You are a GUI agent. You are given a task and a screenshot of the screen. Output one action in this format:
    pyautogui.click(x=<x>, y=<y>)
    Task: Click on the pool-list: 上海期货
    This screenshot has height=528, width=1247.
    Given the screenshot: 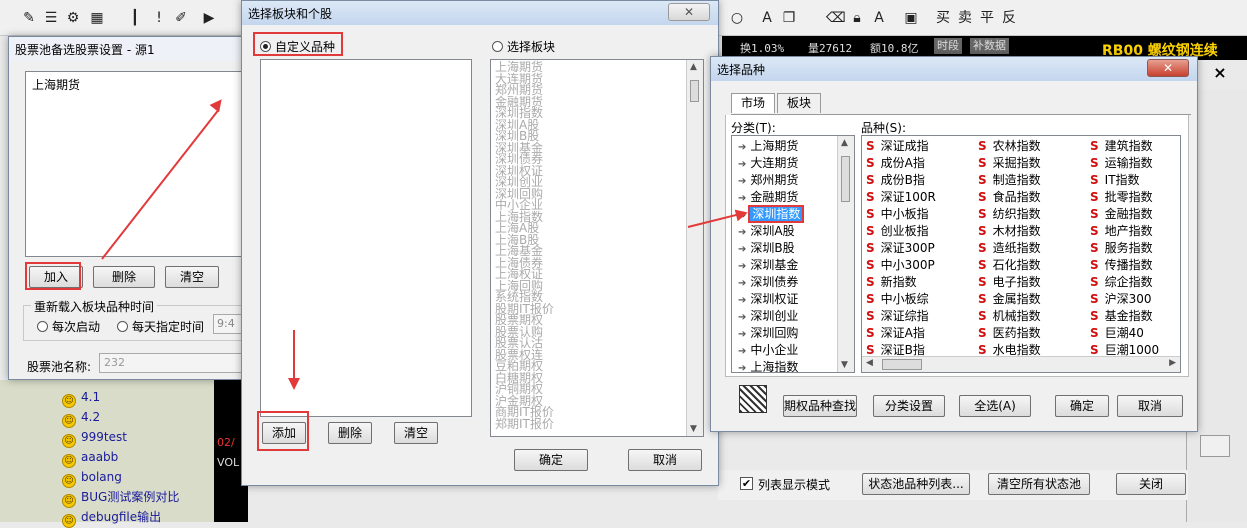 What is the action you would take?
    pyautogui.click(x=134, y=164)
    